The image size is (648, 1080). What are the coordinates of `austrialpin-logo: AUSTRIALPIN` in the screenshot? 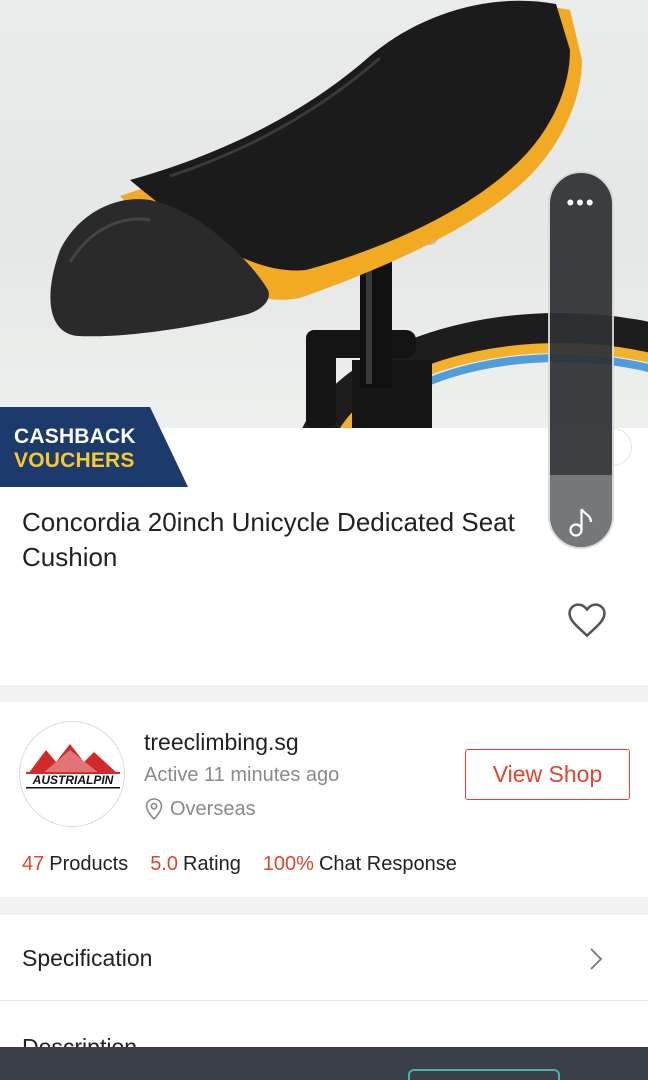 It's located at (73, 766).